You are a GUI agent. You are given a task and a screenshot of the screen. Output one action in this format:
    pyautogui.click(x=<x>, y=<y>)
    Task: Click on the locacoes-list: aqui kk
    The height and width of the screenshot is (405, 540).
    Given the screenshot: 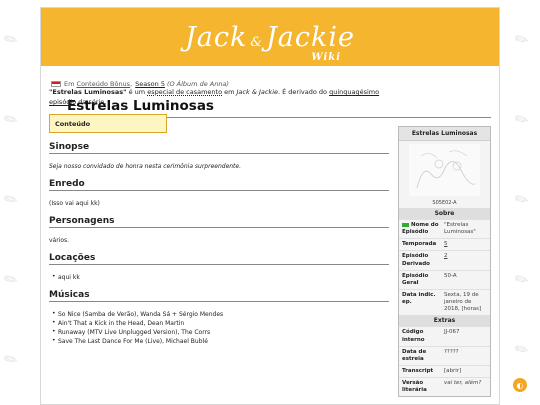 What is the action you would take?
    pyautogui.click(x=219, y=277)
    